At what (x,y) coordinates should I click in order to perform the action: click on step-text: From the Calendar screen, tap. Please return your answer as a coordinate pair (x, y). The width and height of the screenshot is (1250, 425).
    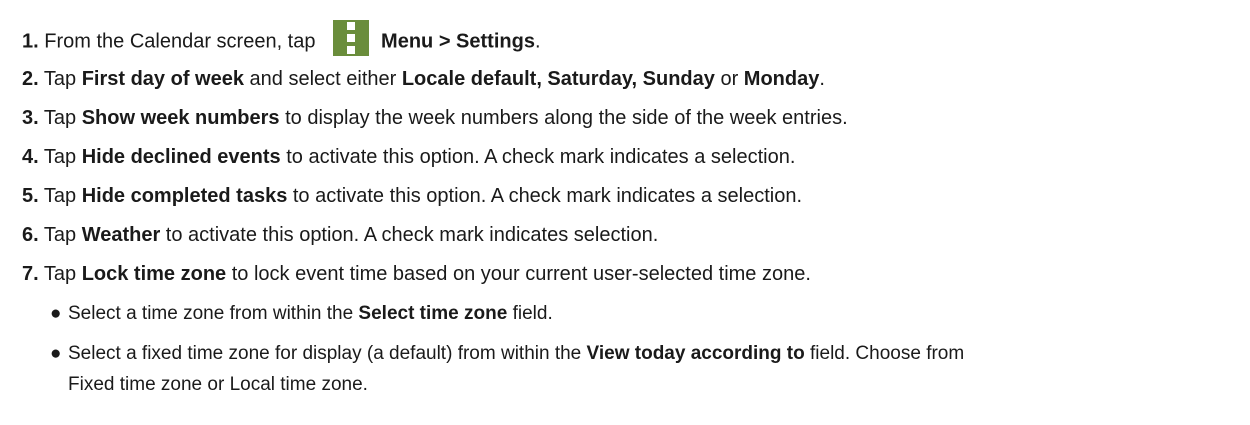
    Looking at the image, I should click on (180, 41).